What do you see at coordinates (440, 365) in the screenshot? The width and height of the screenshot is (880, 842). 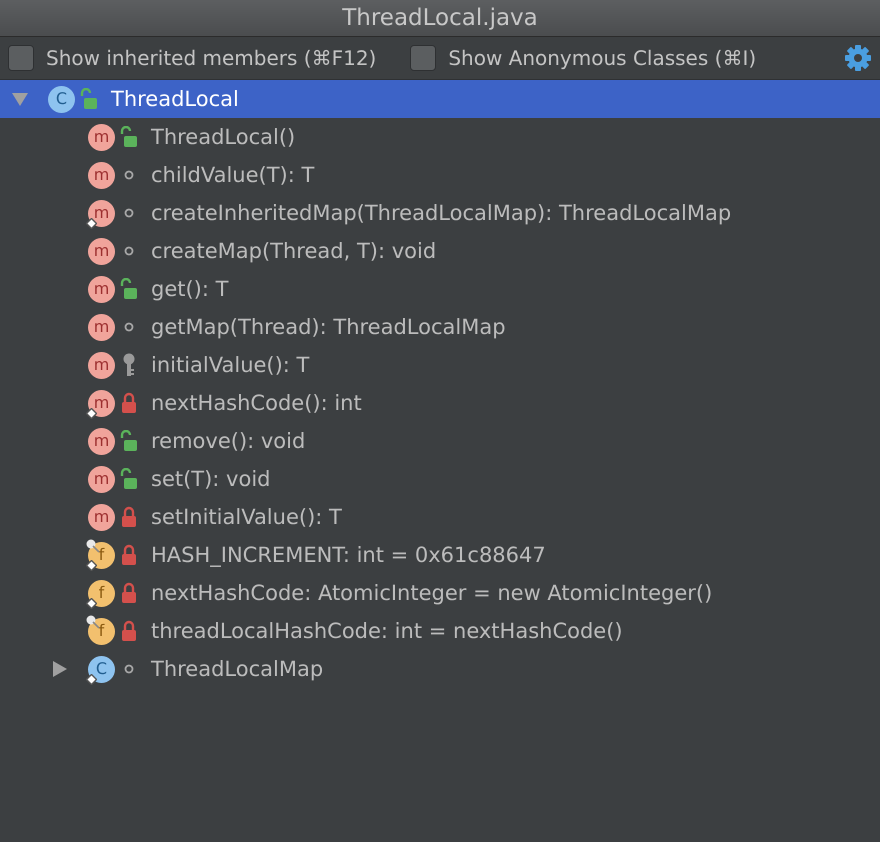 I see `tree-row: m initialValue(): T` at bounding box center [440, 365].